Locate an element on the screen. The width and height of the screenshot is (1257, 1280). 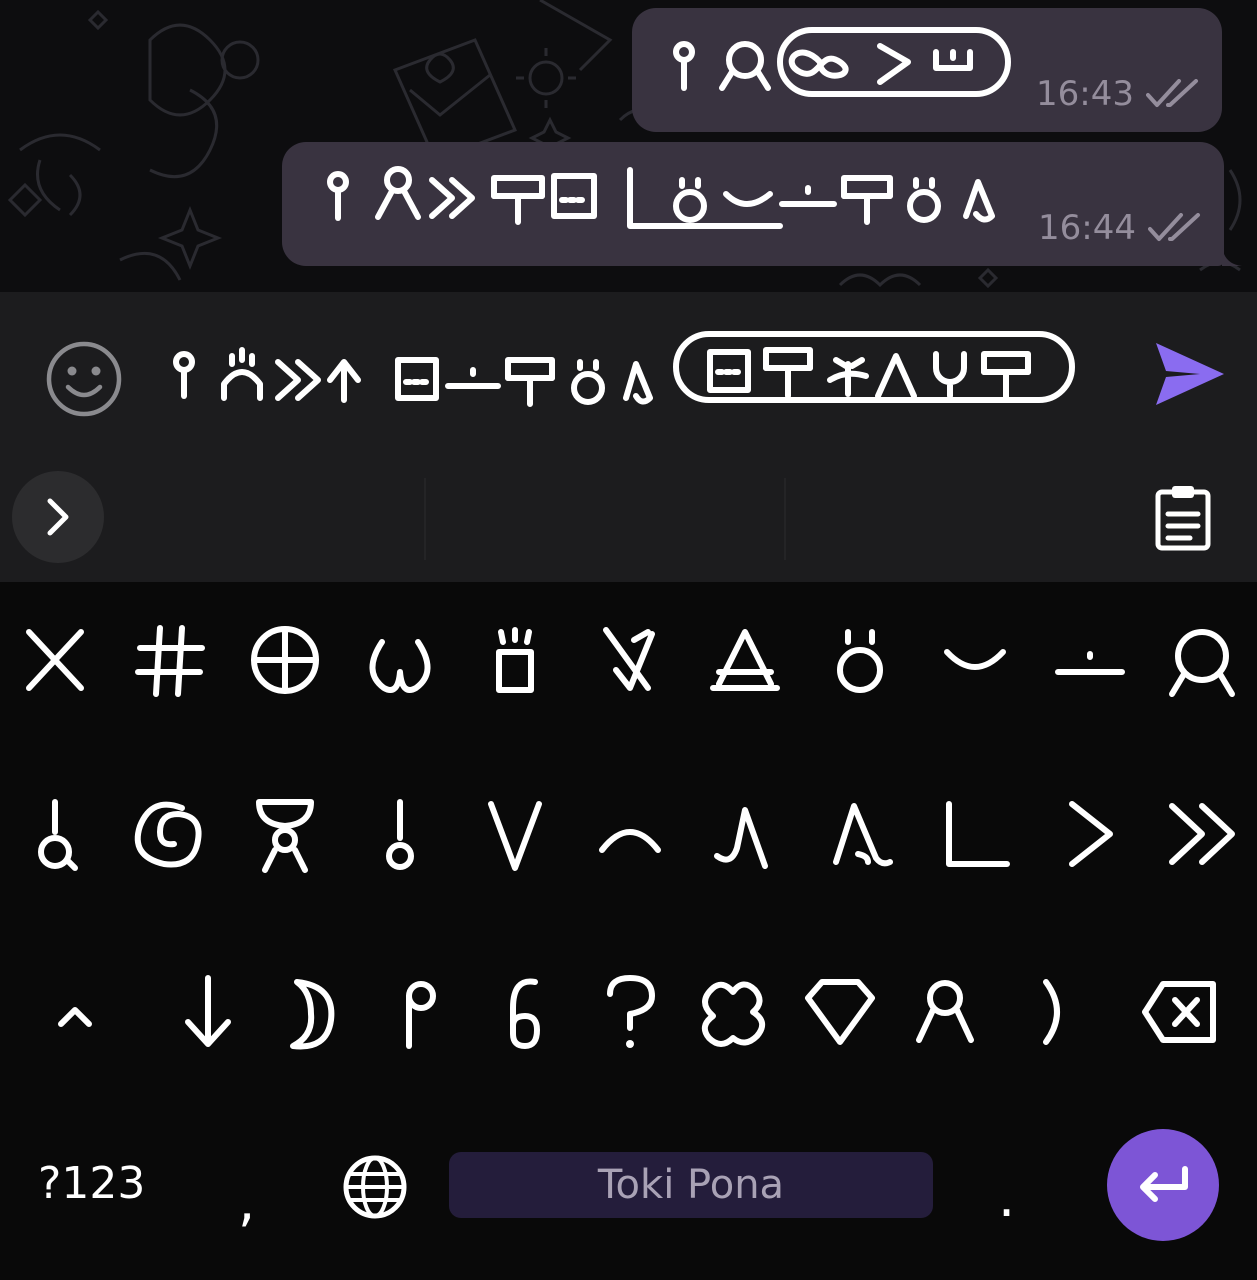
key-backspace is located at coordinates (1181, 1012).